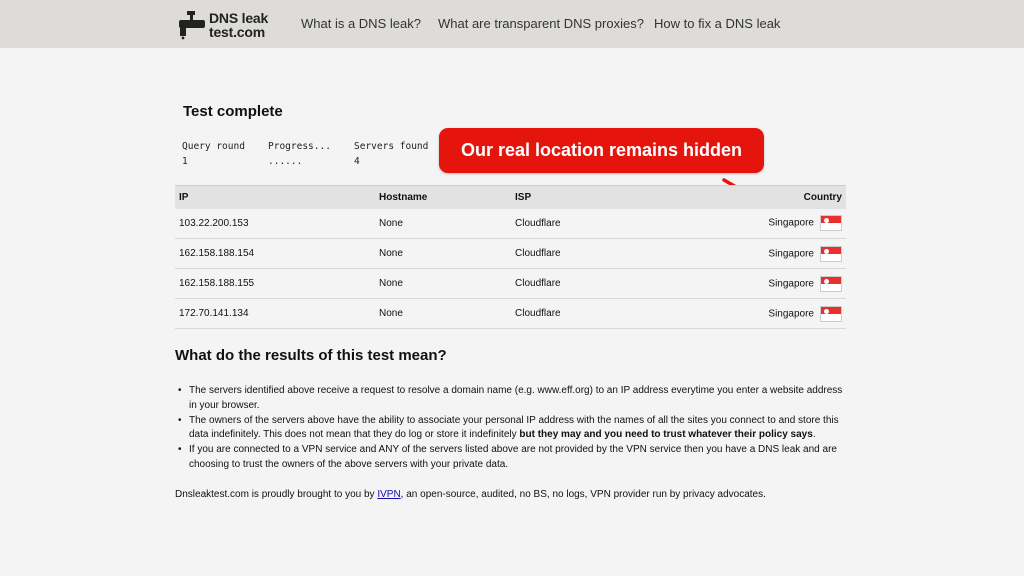  Describe the element at coordinates (239, 18) in the screenshot. I see `logo-line1: DNS leak` at that location.